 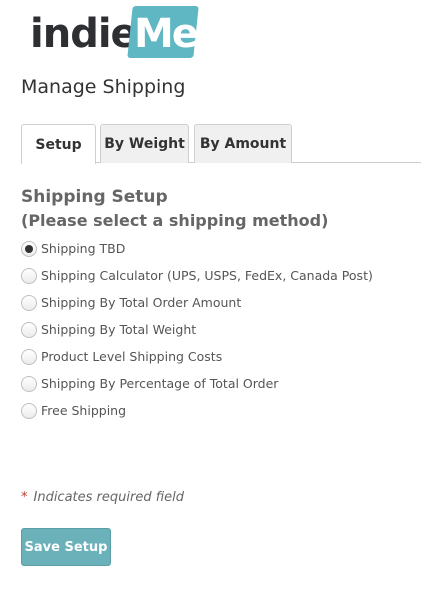 What do you see at coordinates (132, 356) in the screenshot?
I see `option-label: Product Level Shipping Costs` at bounding box center [132, 356].